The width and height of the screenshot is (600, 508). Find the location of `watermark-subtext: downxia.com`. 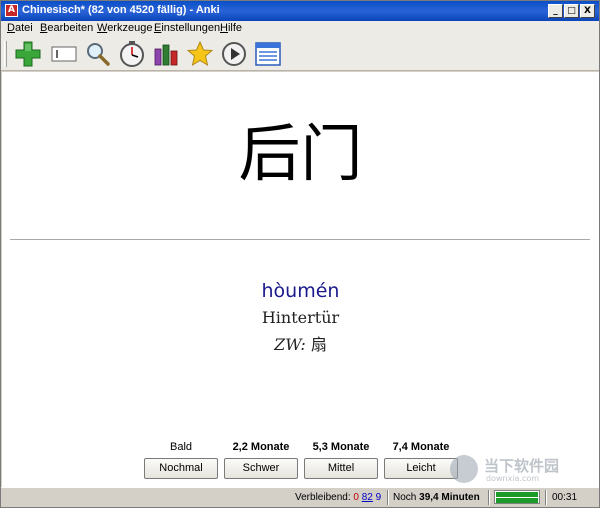

watermark-subtext: downxia.com is located at coordinates (513, 478).